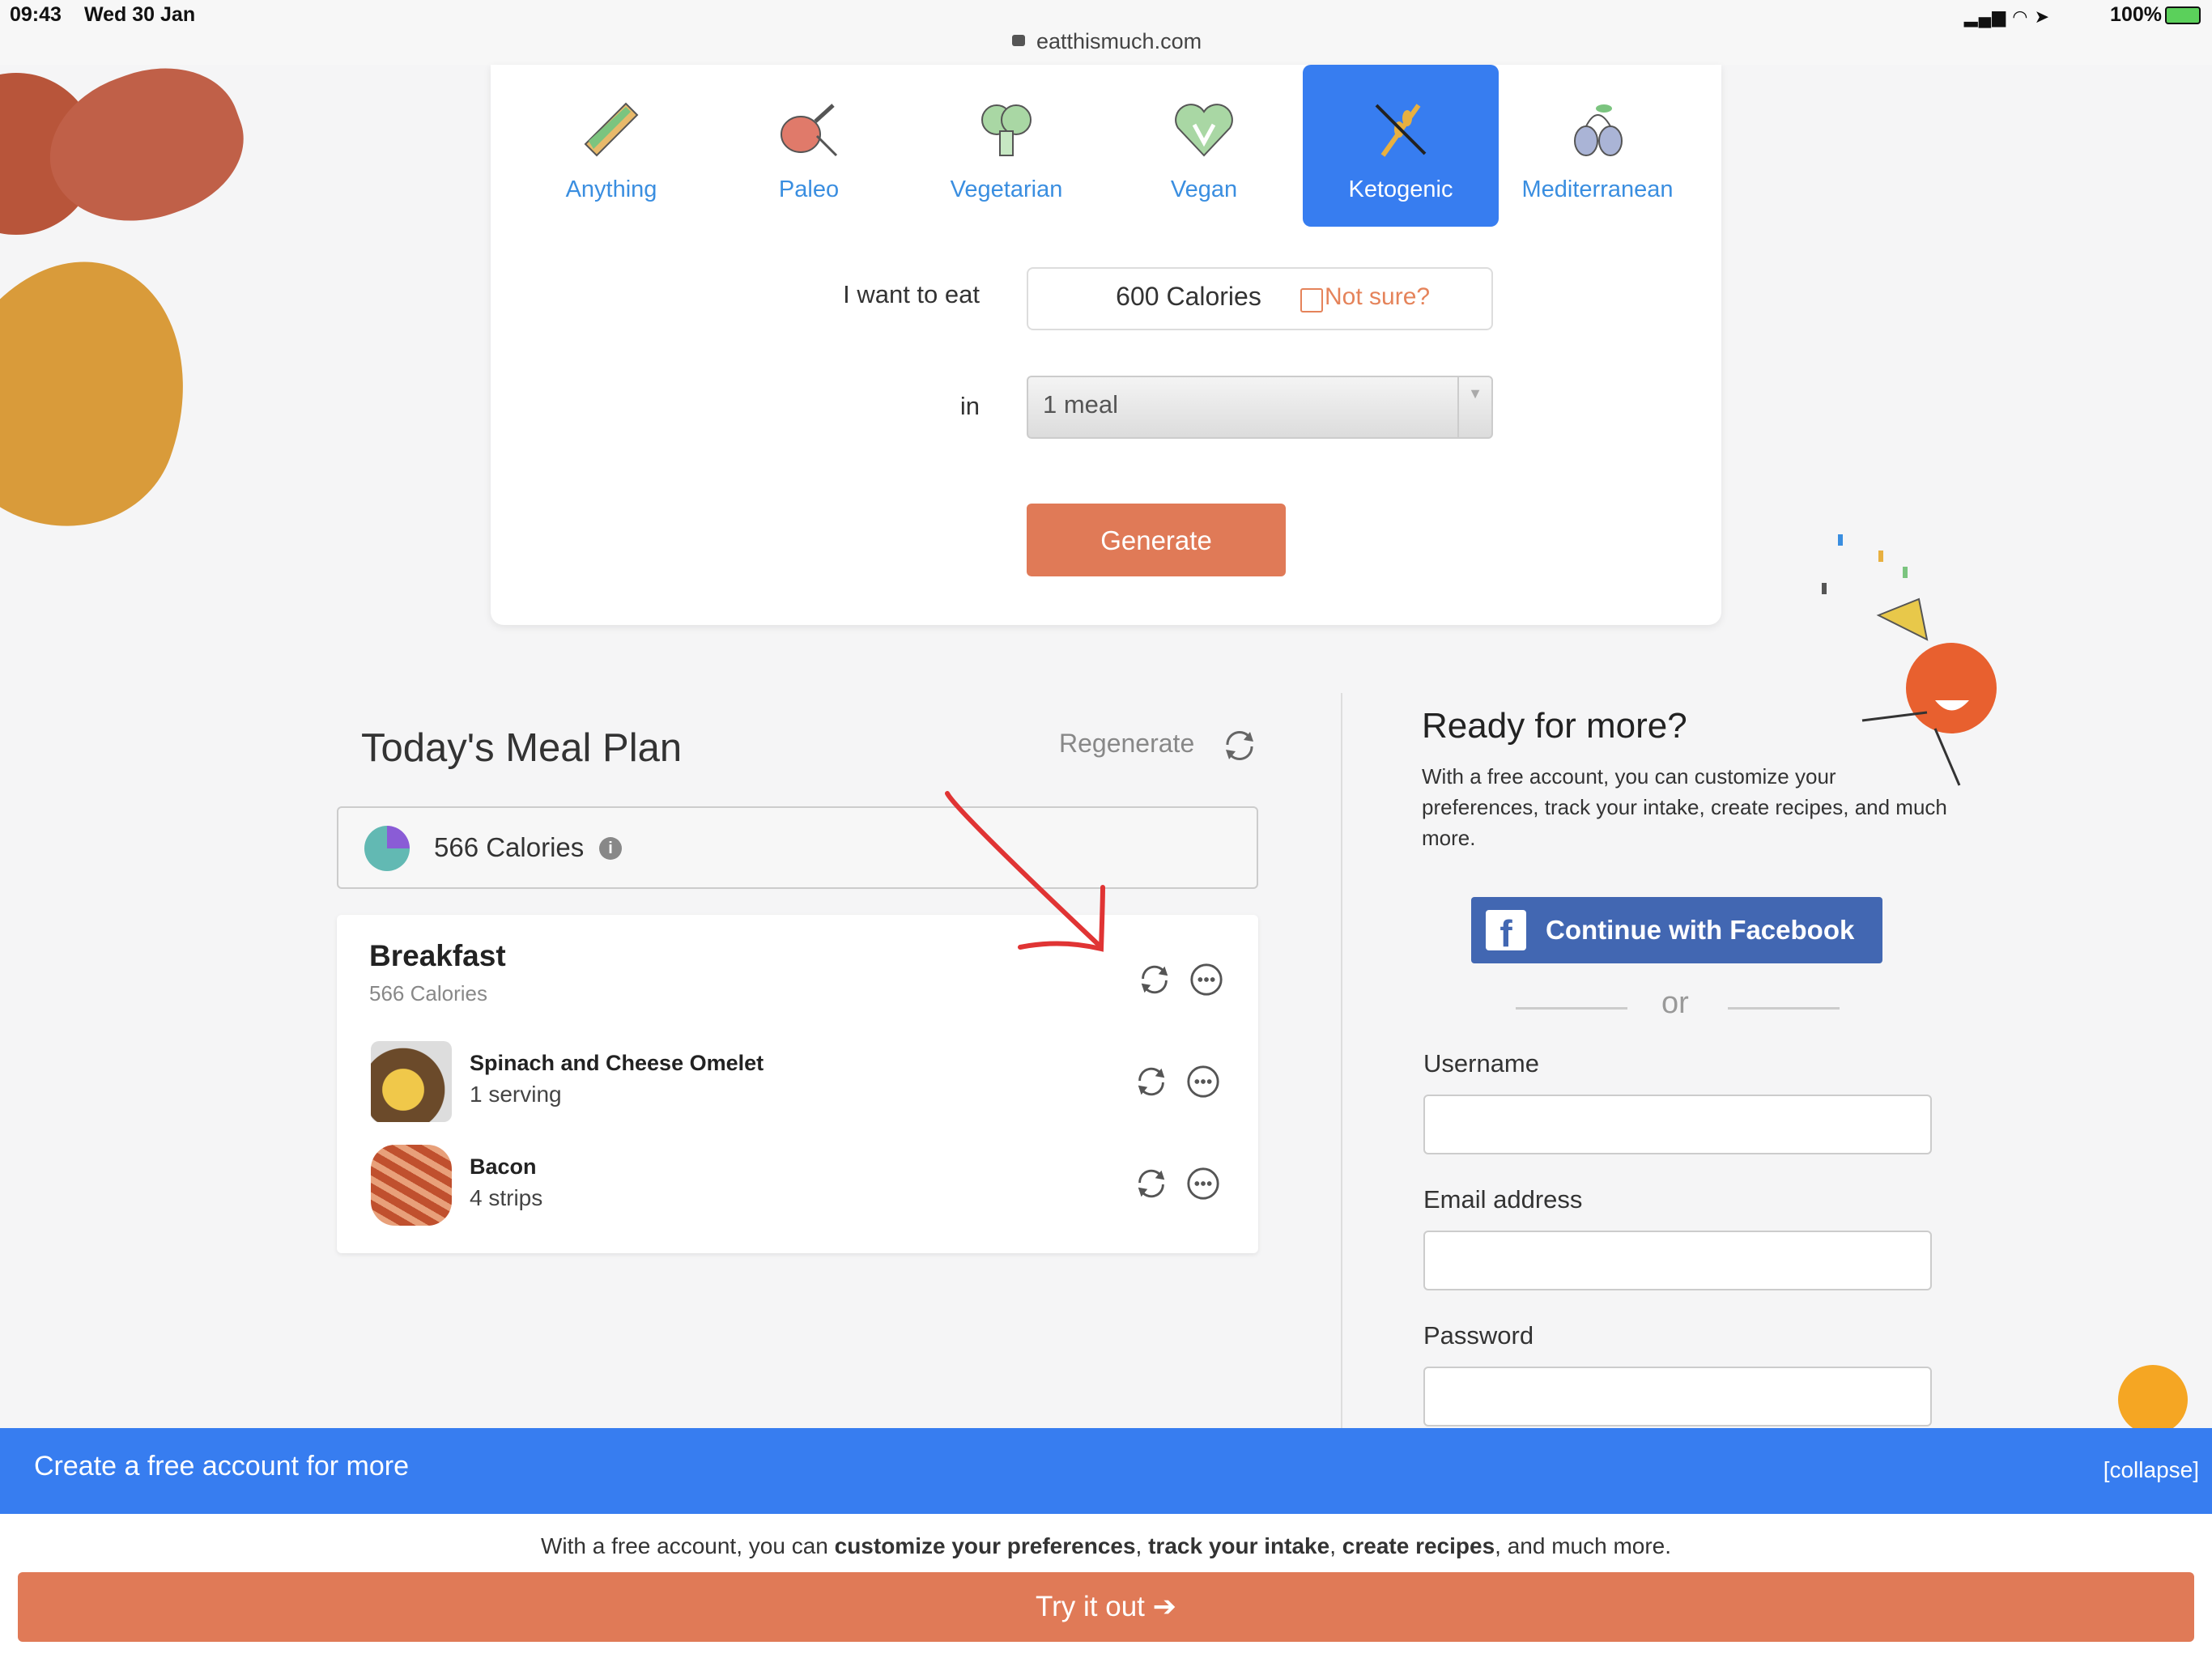  I want to click on diet-option-mediterranean: Mediterranean, so click(1597, 146).